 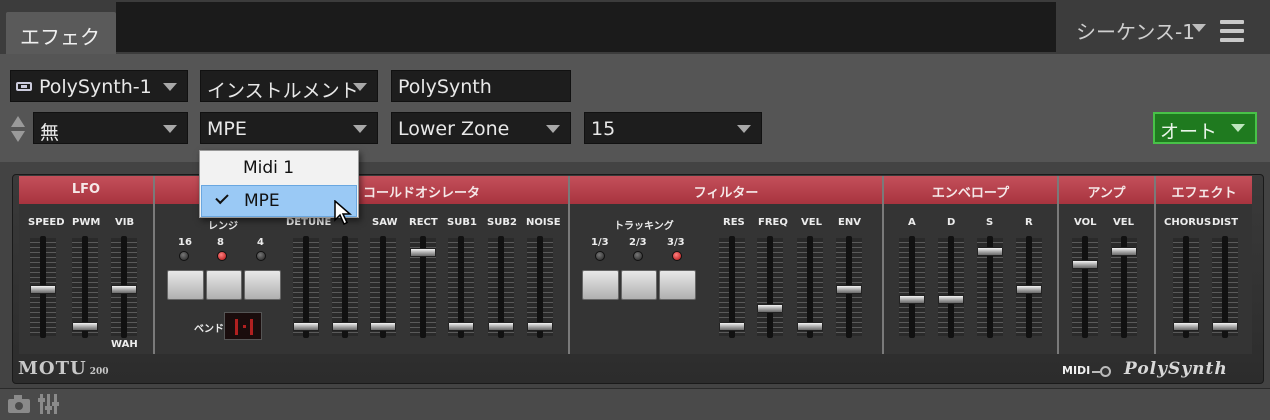 I want to click on filter-env-fader, so click(x=849, y=289).